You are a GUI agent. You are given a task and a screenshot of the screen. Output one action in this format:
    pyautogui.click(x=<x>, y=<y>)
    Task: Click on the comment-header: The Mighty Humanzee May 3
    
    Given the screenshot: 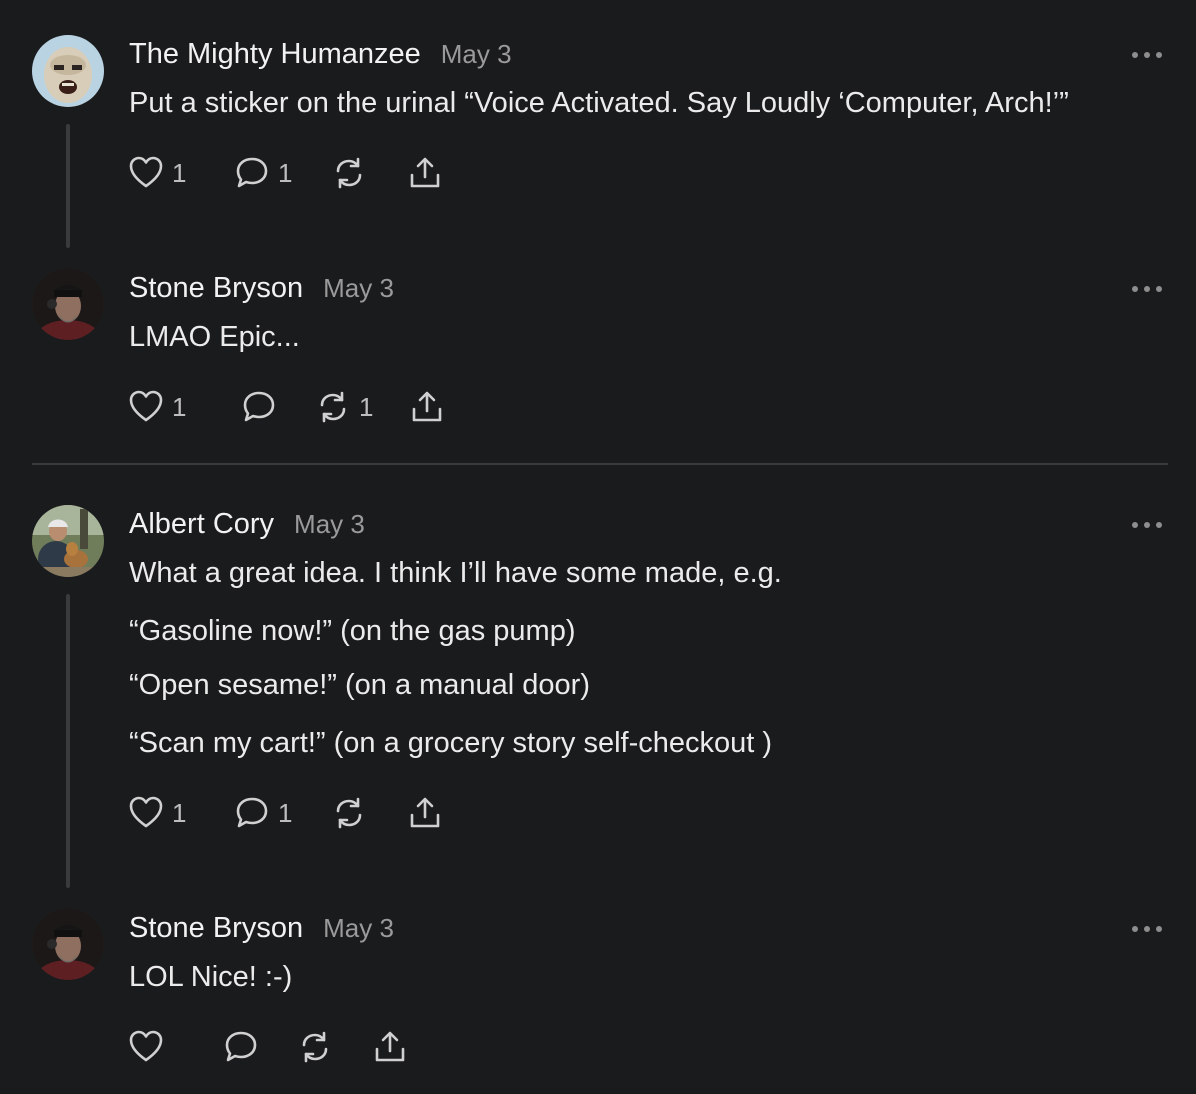 What is the action you would take?
    pyautogui.click(x=320, y=54)
    